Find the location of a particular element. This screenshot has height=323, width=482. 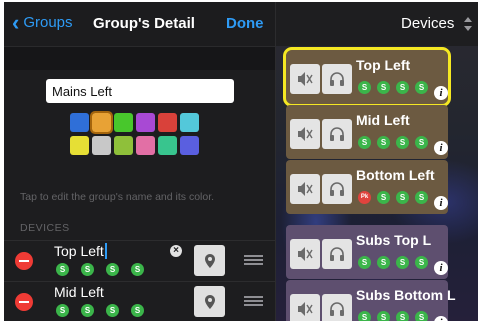

device-card-name: Subs Top L is located at coordinates (394, 240).